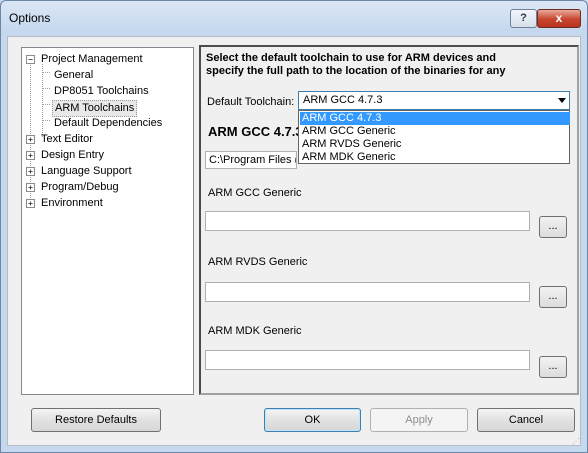 This screenshot has width=588, height=453. What do you see at coordinates (258, 262) in the screenshot?
I see `arm-rvds-generic-label: ARM RVDS Generic` at bounding box center [258, 262].